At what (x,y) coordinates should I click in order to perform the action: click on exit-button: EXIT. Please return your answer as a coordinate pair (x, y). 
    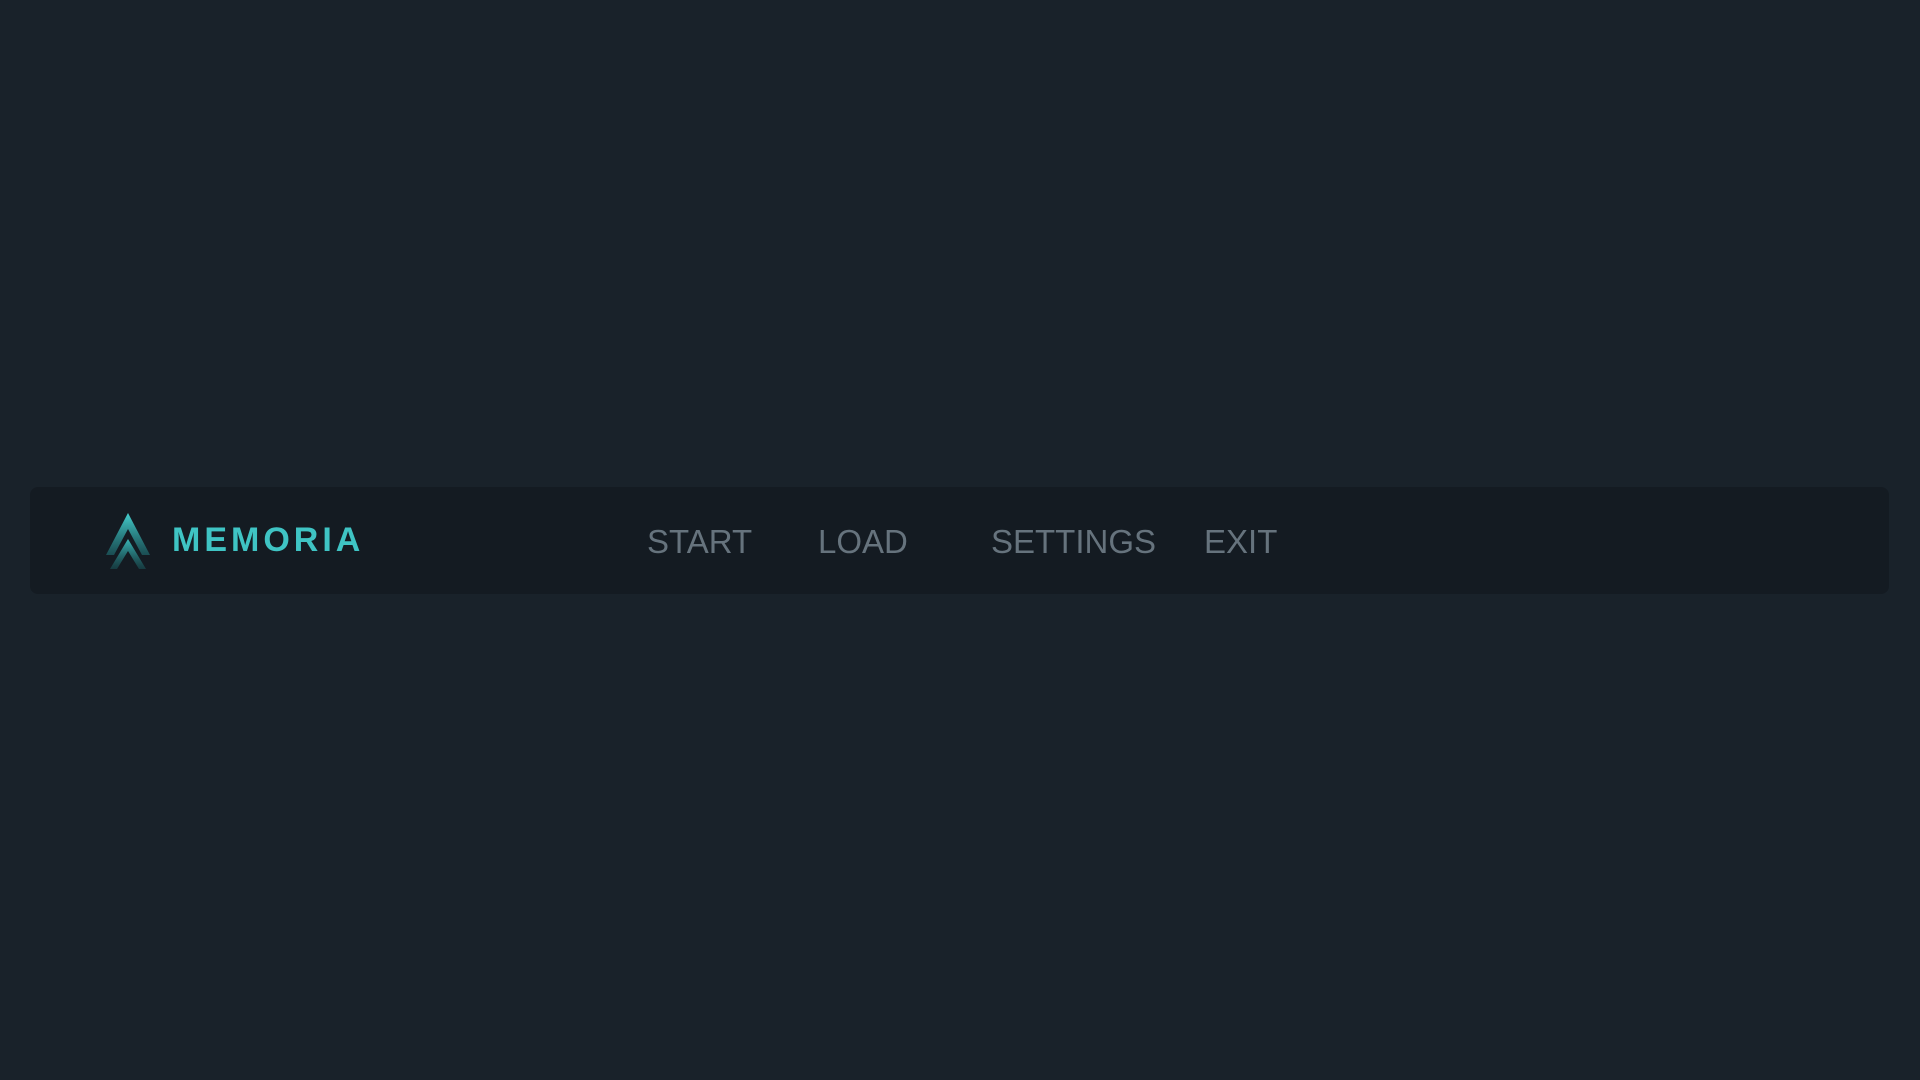
    Looking at the image, I should click on (1240, 540).